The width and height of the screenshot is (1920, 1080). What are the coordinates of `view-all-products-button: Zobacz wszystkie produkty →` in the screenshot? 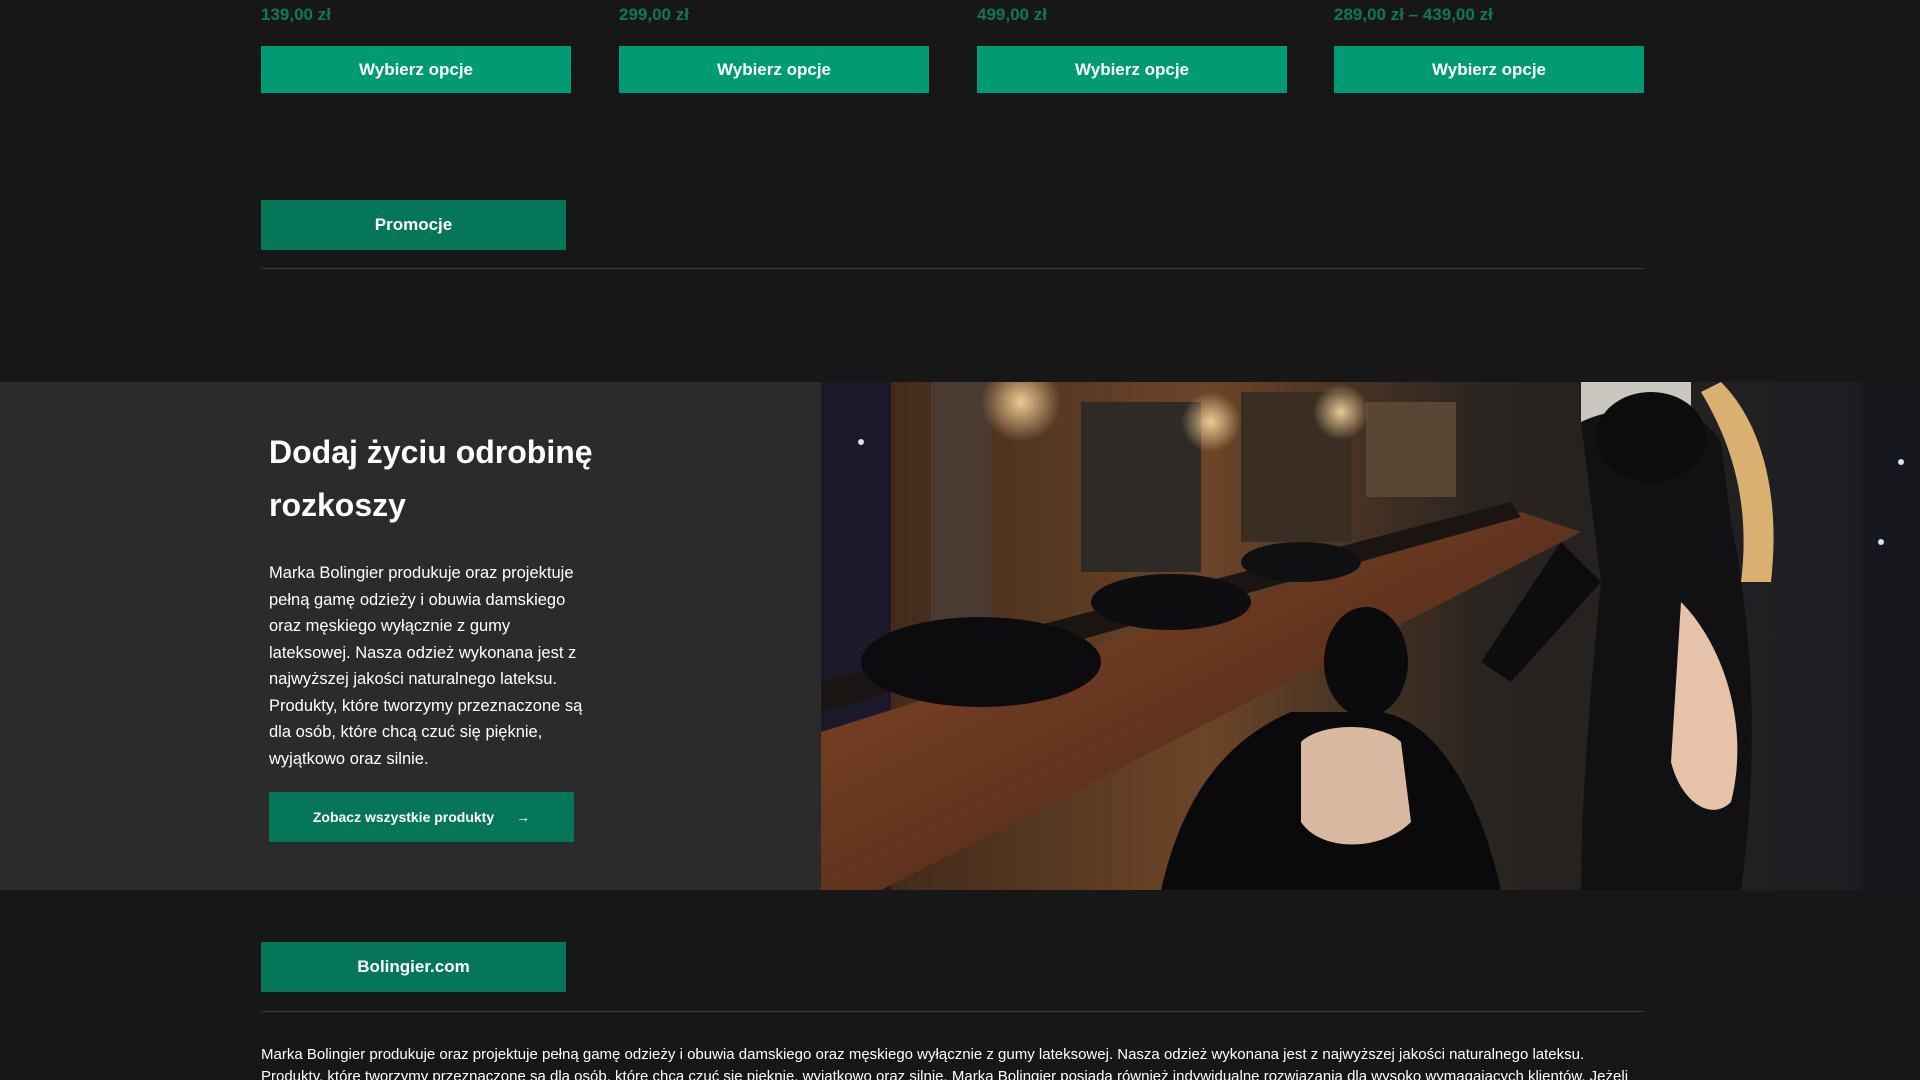 It's located at (421, 817).